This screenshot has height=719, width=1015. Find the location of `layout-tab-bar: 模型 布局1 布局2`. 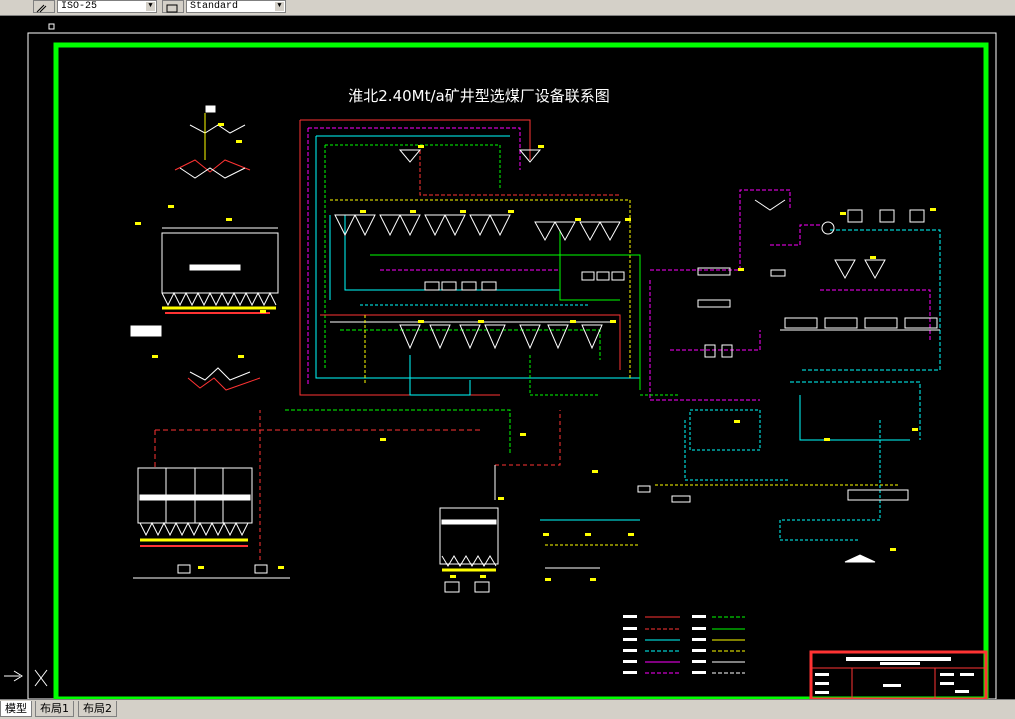

layout-tab-bar: 模型 布局1 布局2 is located at coordinates (507, 709).